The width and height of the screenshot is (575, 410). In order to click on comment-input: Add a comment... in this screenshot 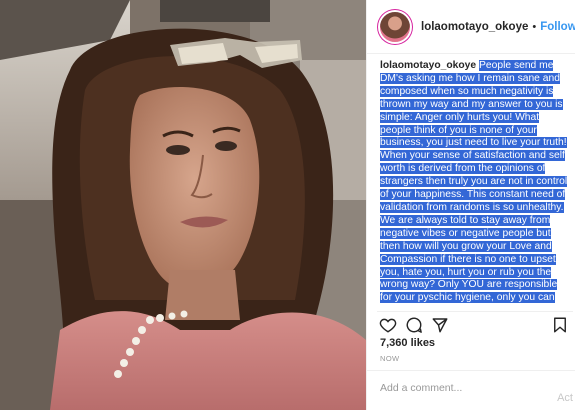, I will do `click(471, 390)`.